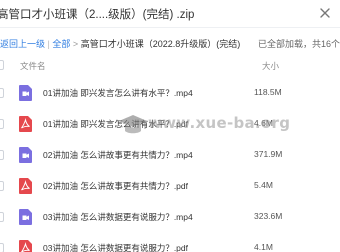  Describe the element at coordinates (268, 154) in the screenshot. I see `file-size: 371.9M` at that location.